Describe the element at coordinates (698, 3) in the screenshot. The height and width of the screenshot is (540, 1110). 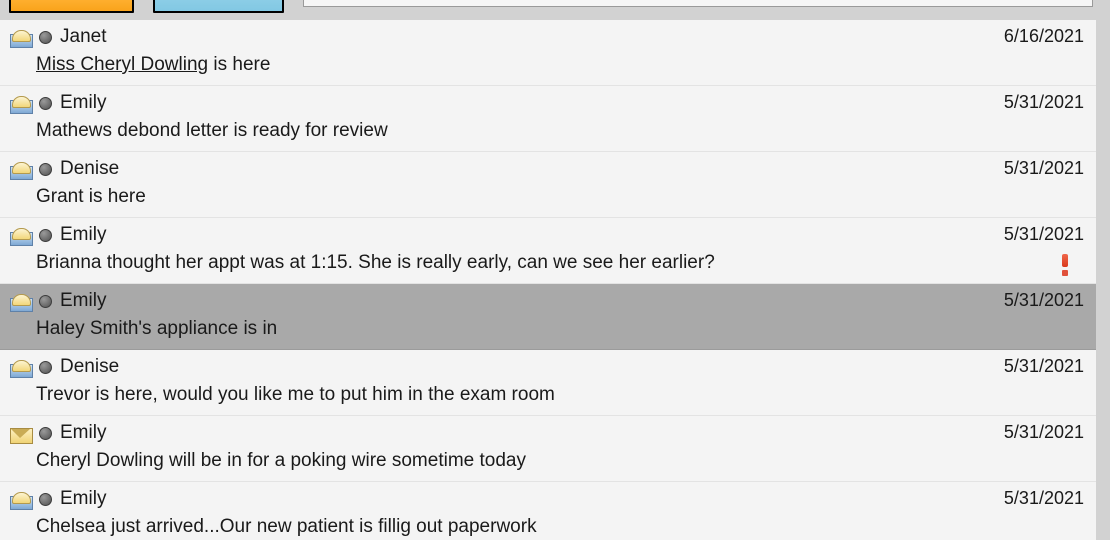
I see `search-input` at that location.